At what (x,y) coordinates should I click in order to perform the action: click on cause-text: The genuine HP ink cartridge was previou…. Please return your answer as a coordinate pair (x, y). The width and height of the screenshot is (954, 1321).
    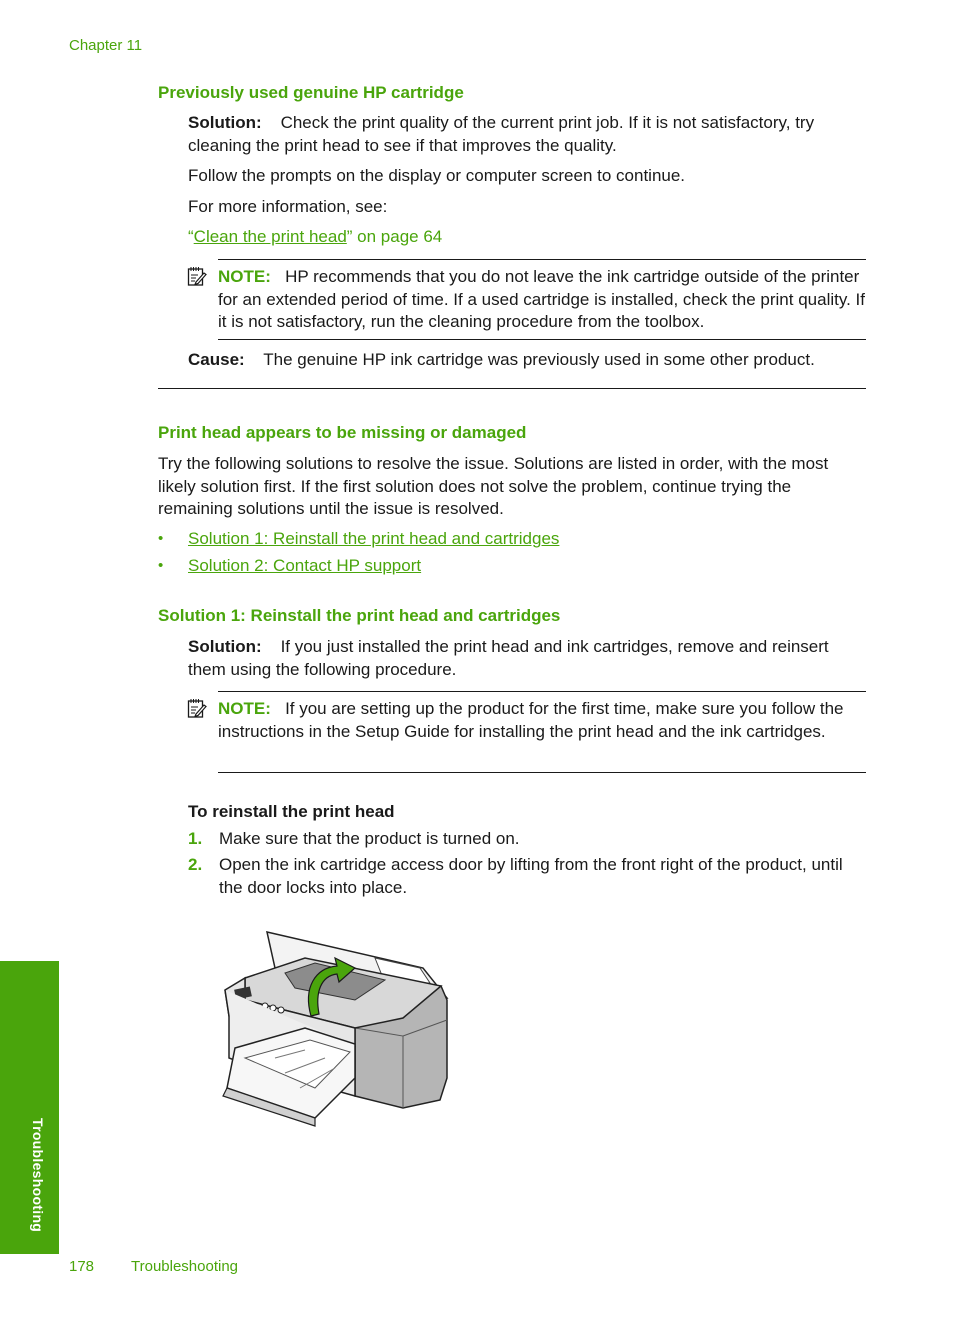
    Looking at the image, I should click on (539, 359).